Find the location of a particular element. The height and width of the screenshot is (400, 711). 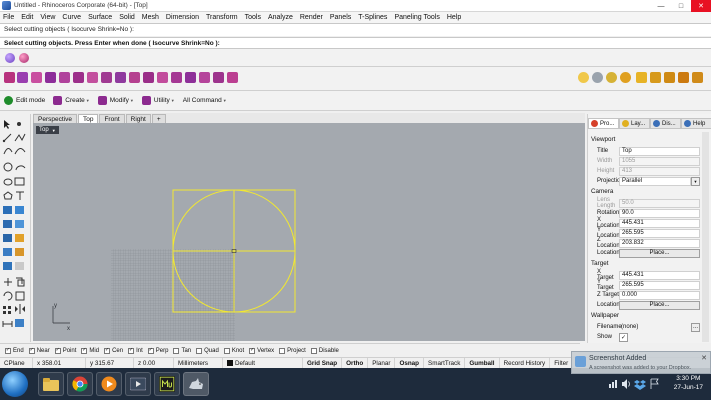

osnap-point: ✓ Point is located at coordinates (65, 350).